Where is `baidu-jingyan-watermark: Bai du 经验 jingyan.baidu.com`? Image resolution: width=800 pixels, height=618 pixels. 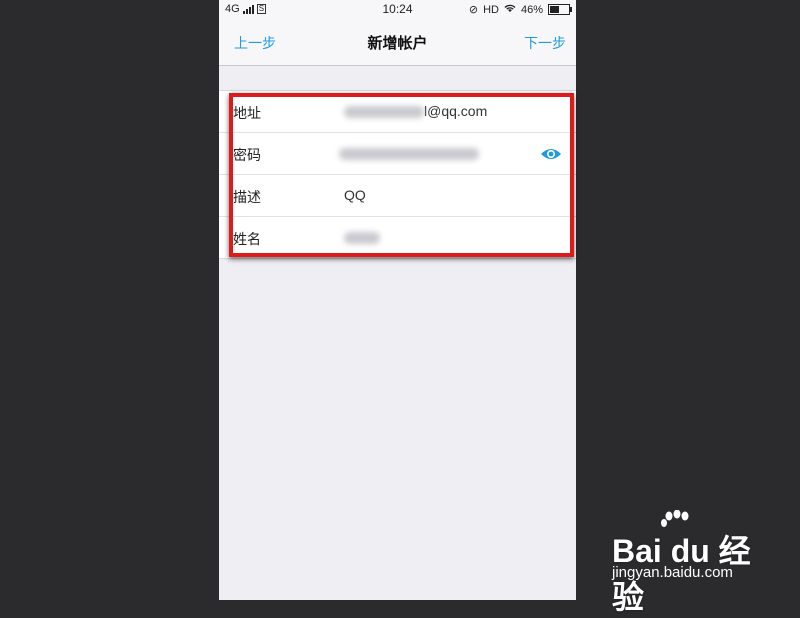
baidu-jingyan-watermark: Bai du 经验 jingyan.baidu.com is located at coordinates (687, 562).